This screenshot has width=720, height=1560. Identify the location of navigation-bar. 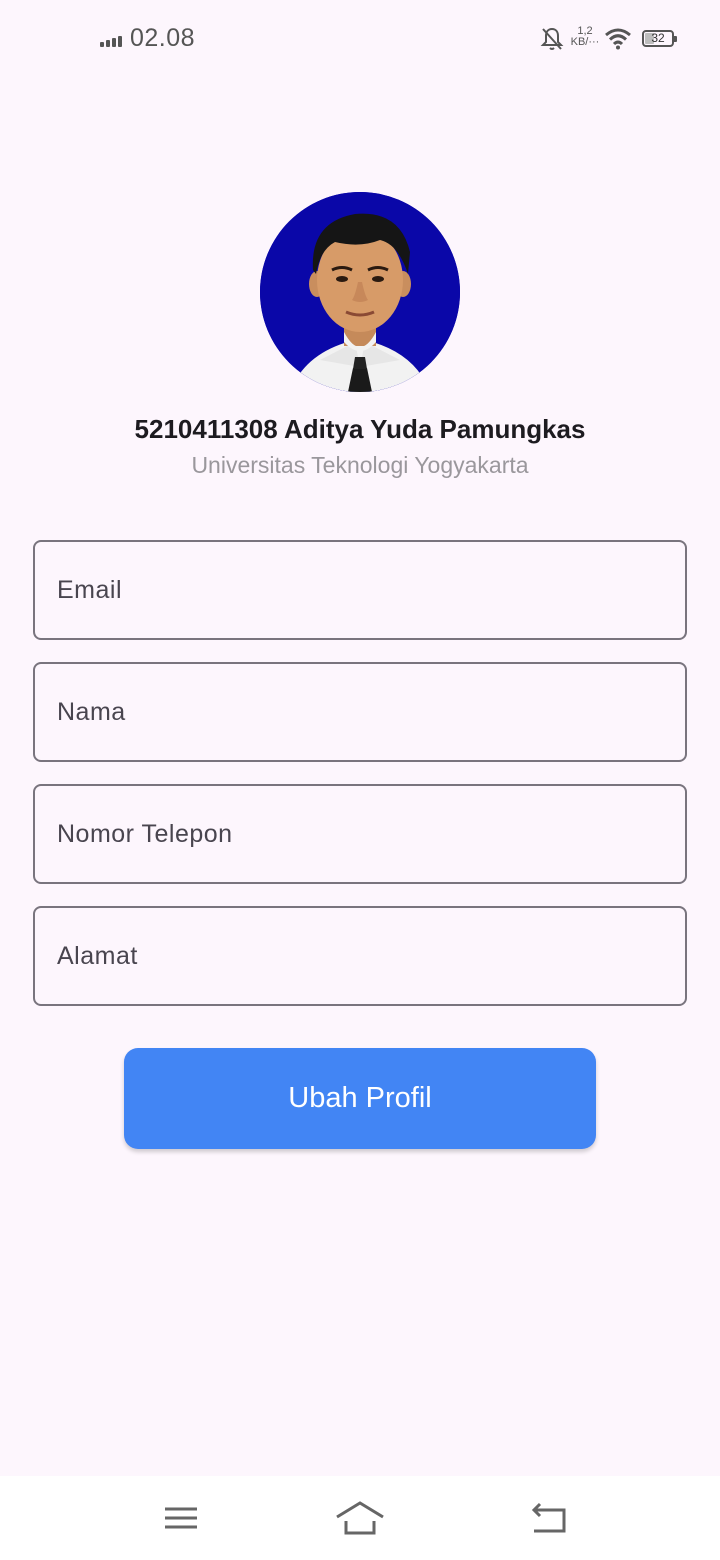
(360, 1518).